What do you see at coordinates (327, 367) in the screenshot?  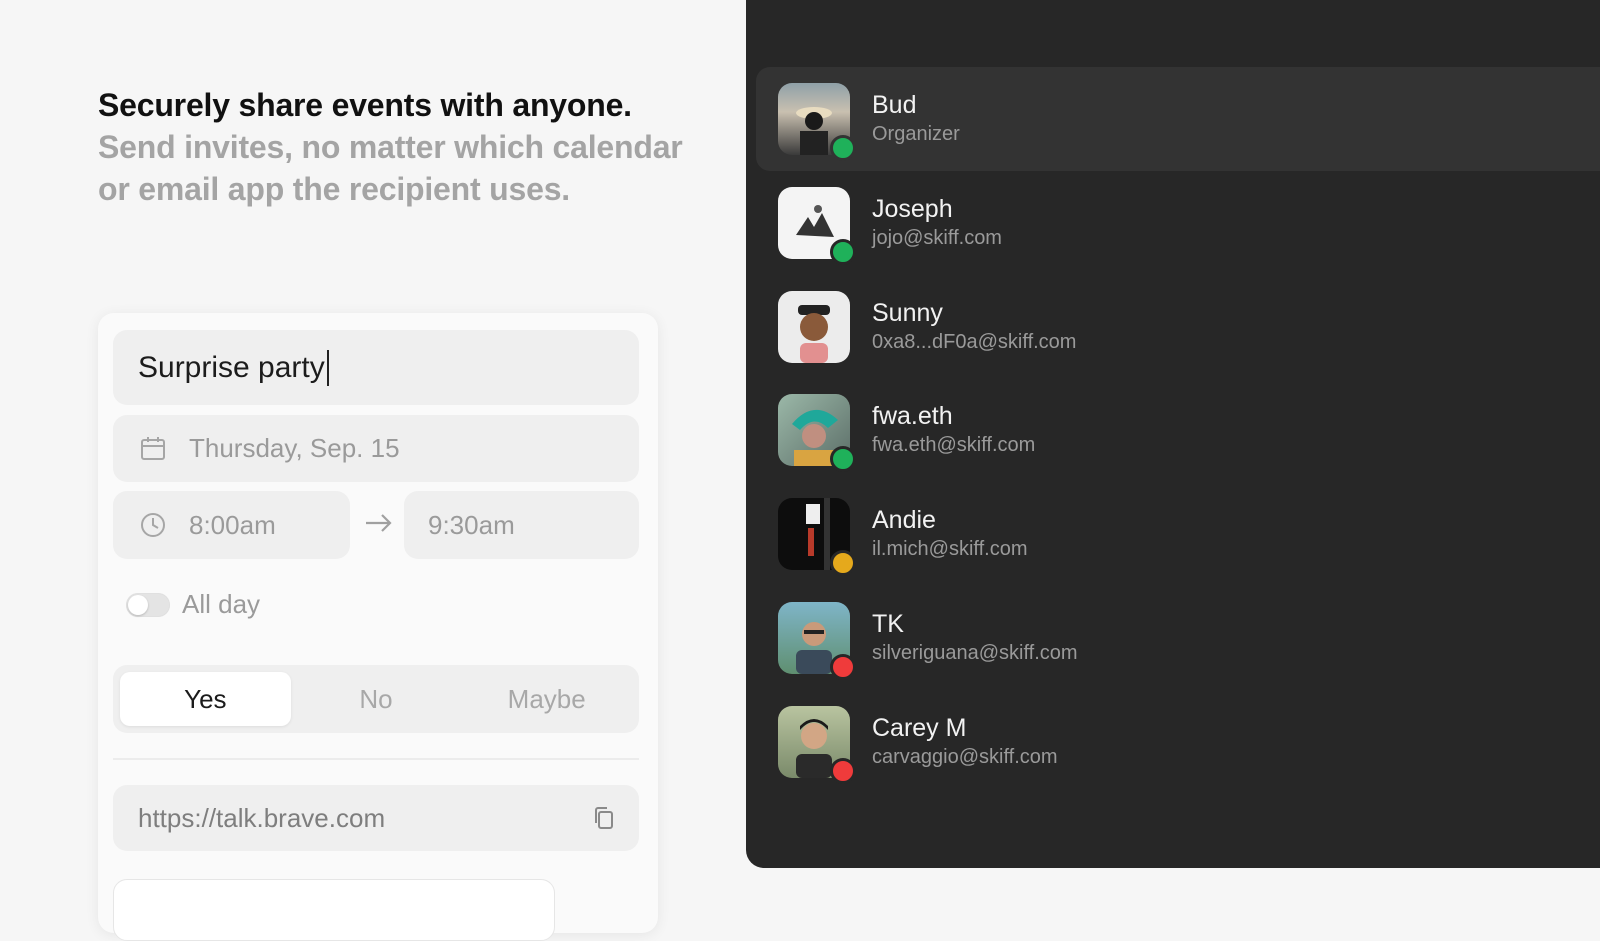 I see `text-caret` at bounding box center [327, 367].